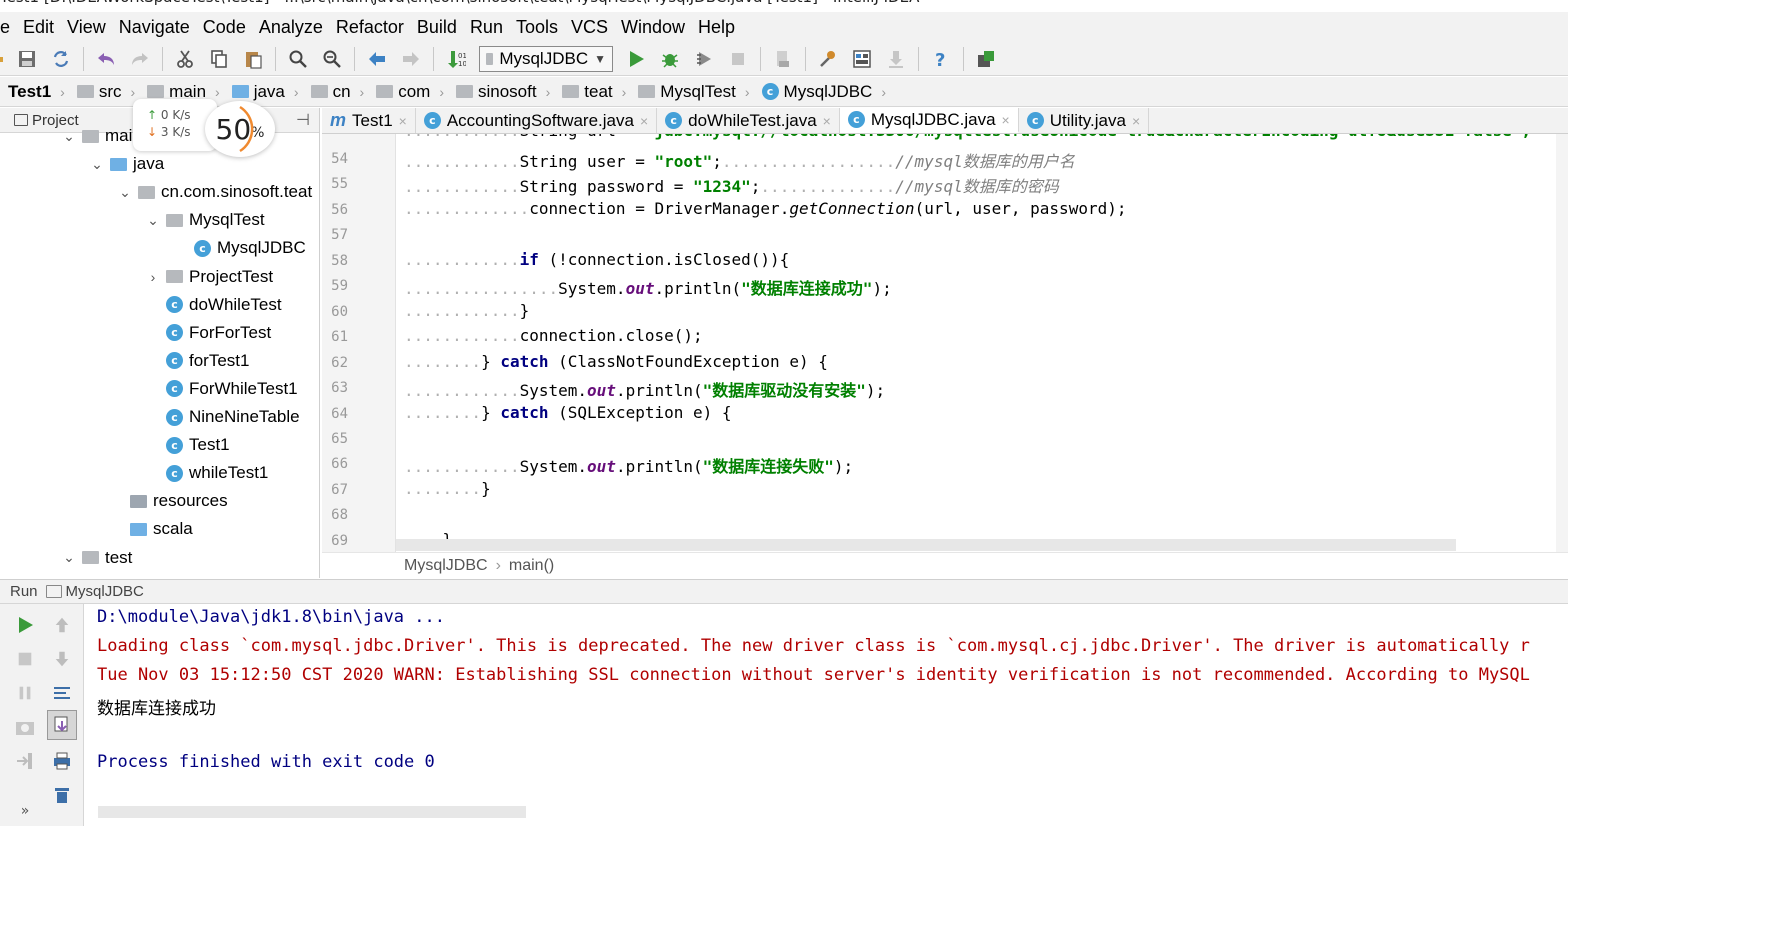 The image size is (1785, 938). Describe the element at coordinates (127, 164) in the screenshot. I see `tree-item: ⌄ java` at that location.